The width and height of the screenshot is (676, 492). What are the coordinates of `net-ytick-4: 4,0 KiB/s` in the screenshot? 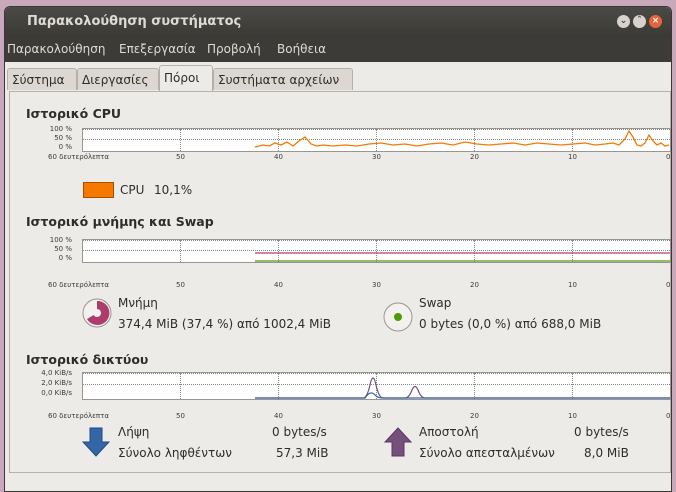 It's located at (56, 373).